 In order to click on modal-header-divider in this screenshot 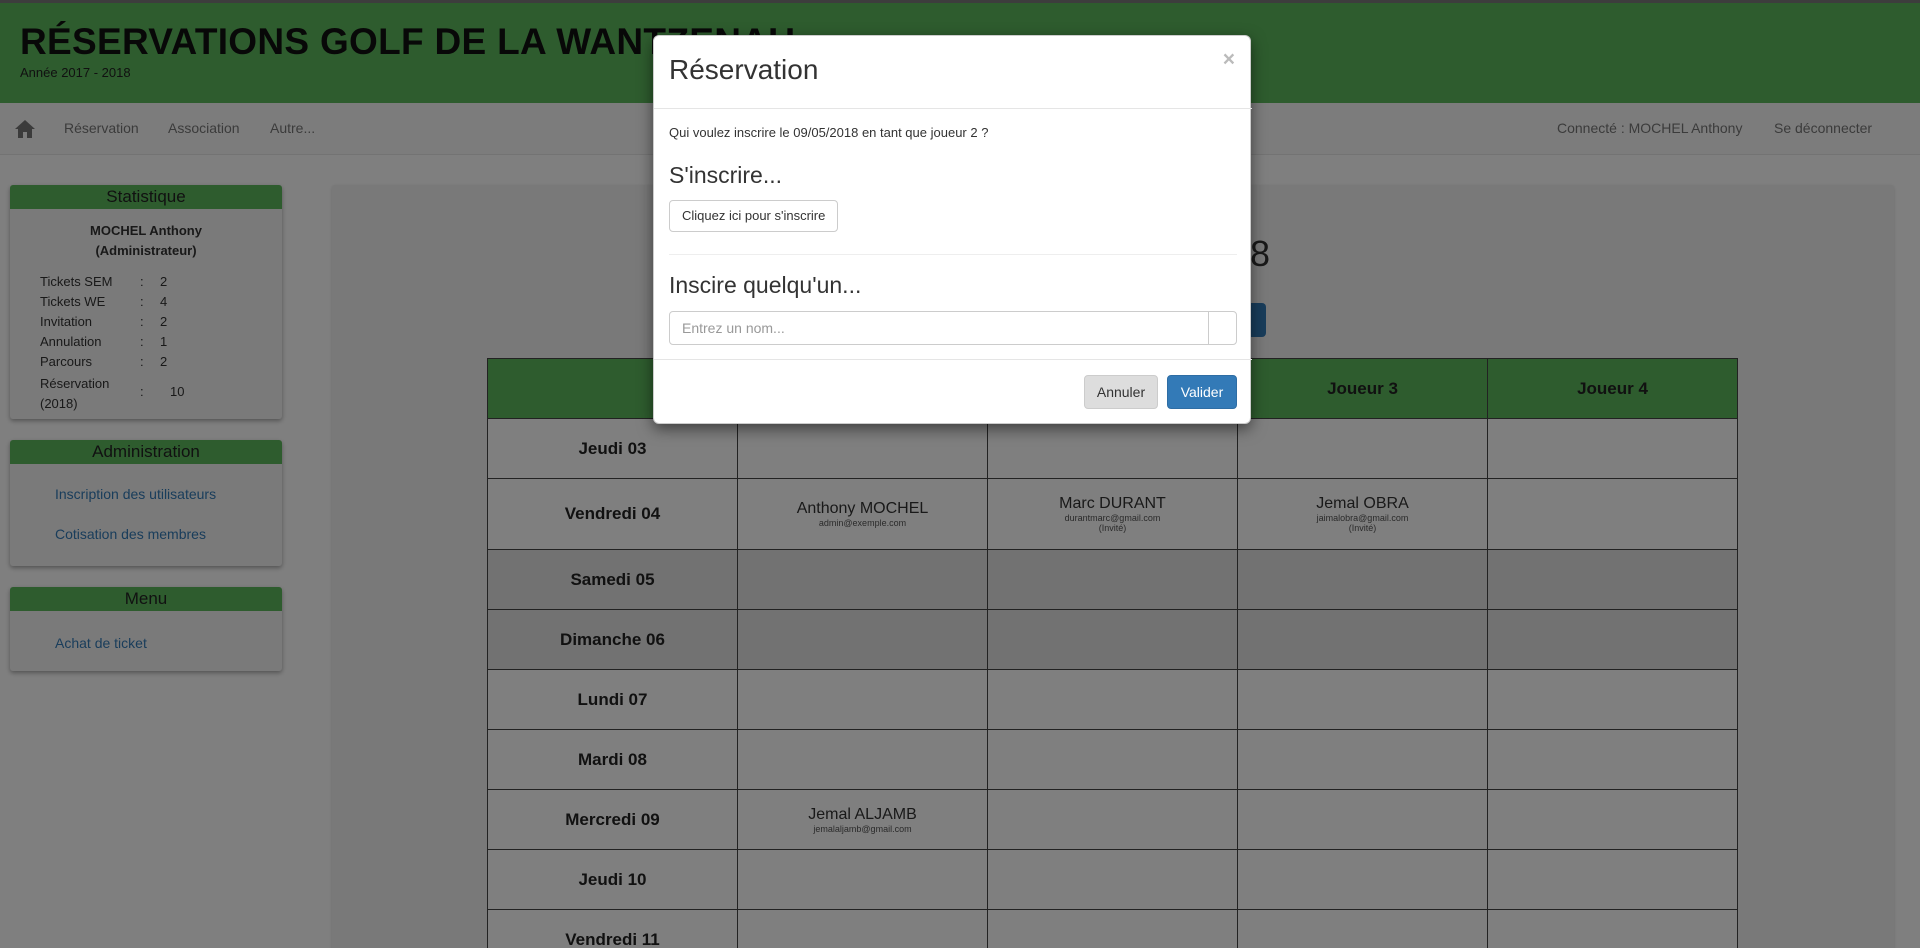, I will do `click(953, 108)`.